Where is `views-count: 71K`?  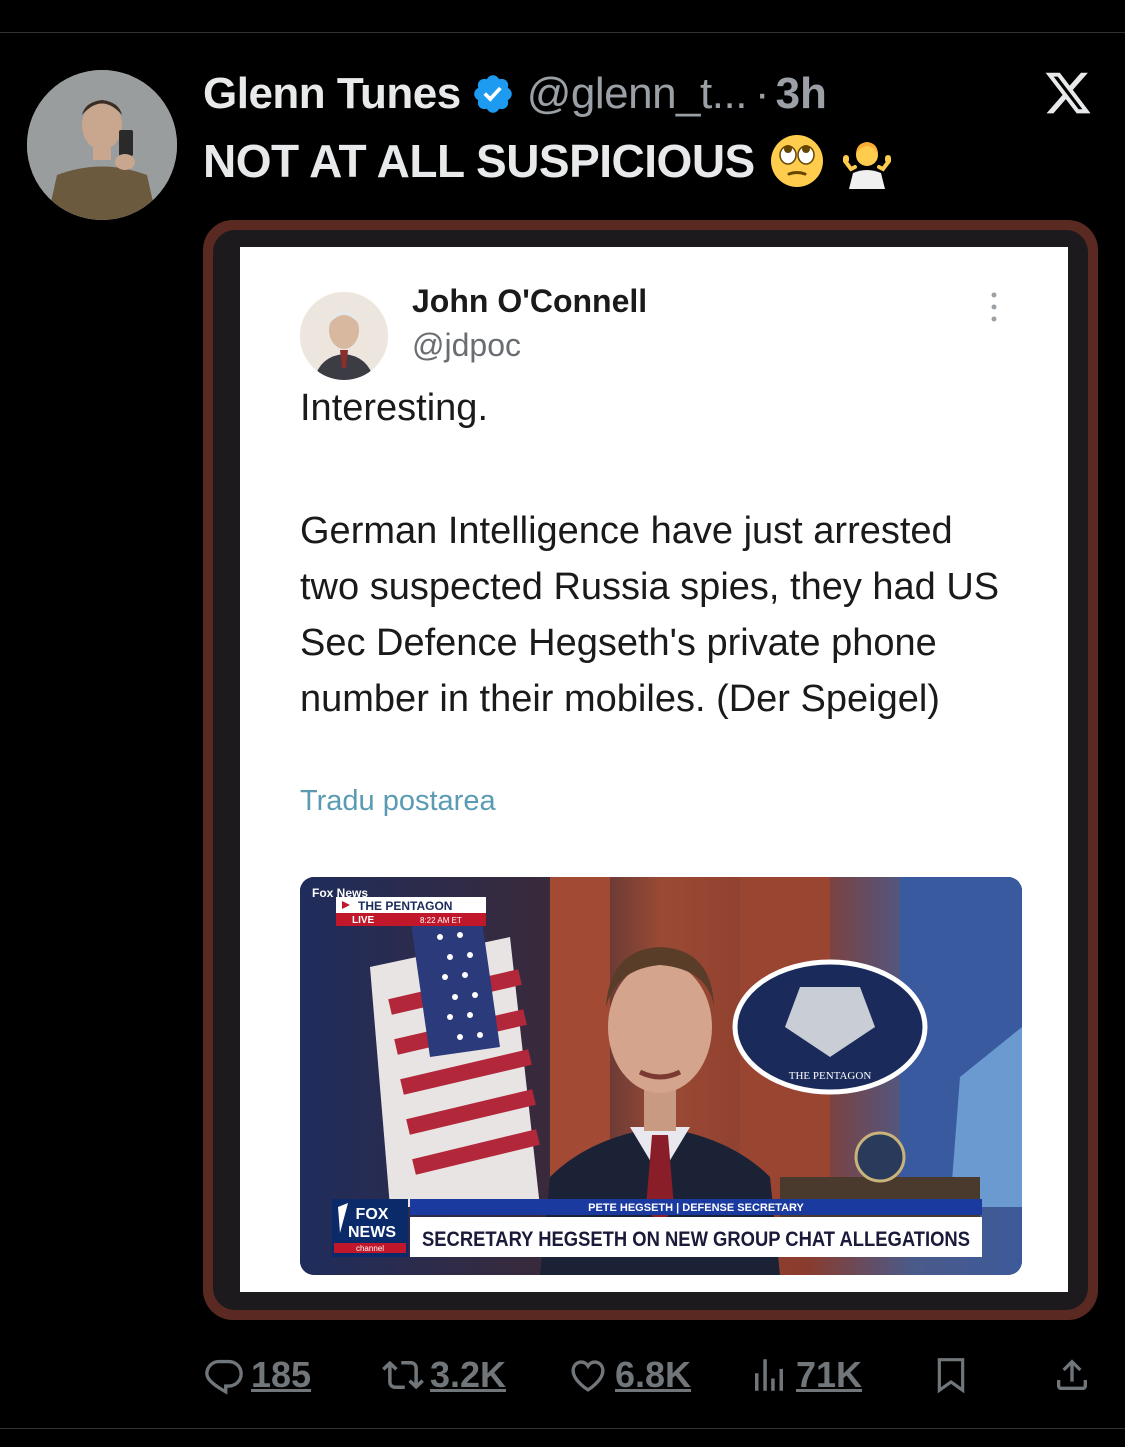
views-count: 71K is located at coordinates (829, 1374).